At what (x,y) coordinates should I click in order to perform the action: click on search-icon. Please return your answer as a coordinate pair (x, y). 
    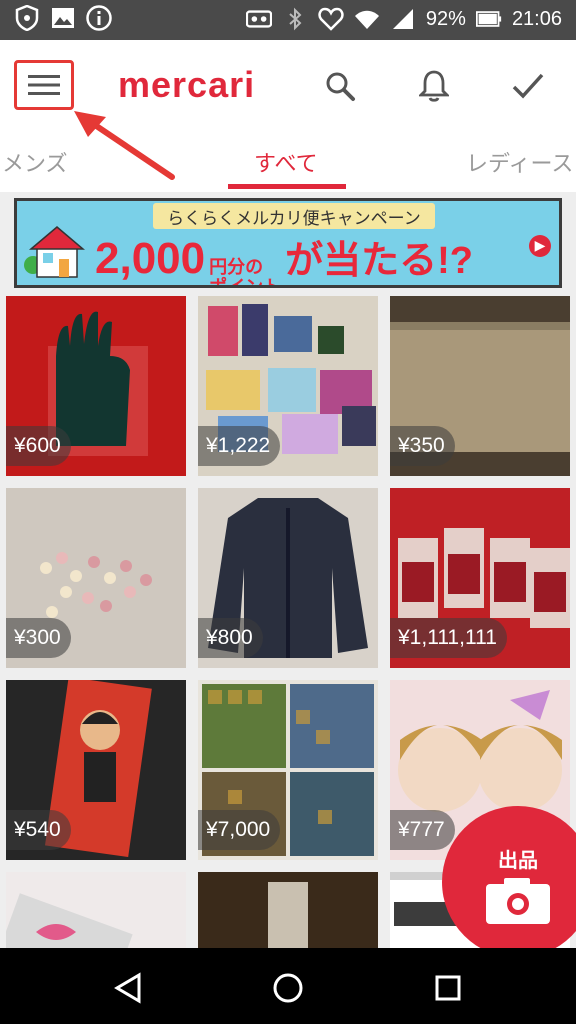
    Looking at the image, I should click on (340, 86).